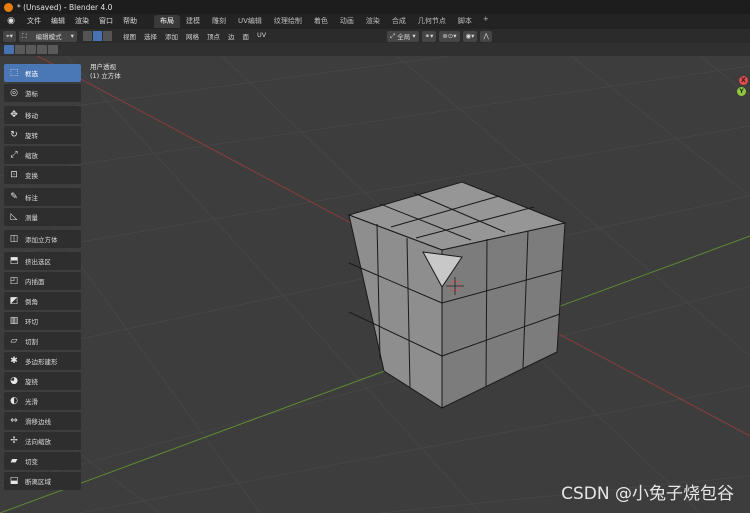 The width and height of the screenshot is (750, 513). Describe the element at coordinates (245, 36) in the screenshot. I see `menu-face: 面` at that location.